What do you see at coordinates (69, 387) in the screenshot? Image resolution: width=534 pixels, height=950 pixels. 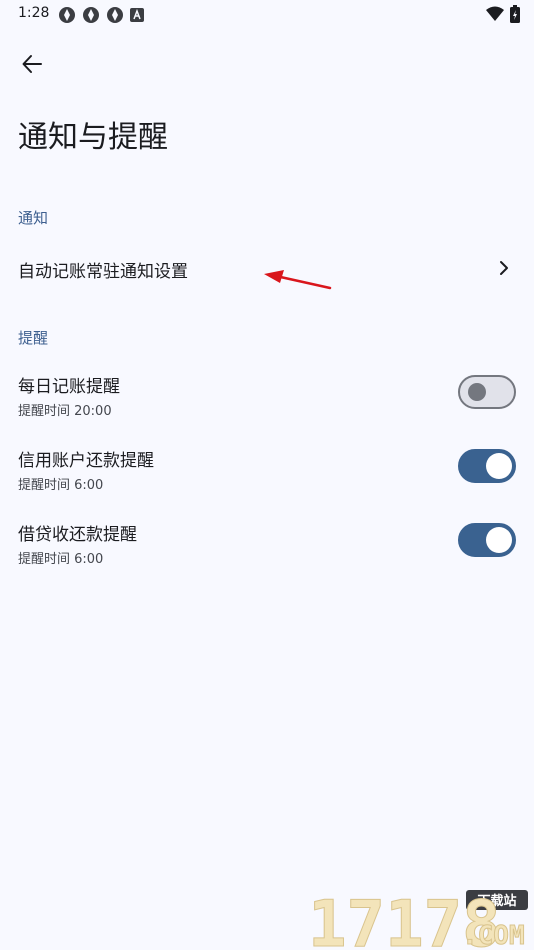 I see `row-title: 每日记账提醒` at bounding box center [69, 387].